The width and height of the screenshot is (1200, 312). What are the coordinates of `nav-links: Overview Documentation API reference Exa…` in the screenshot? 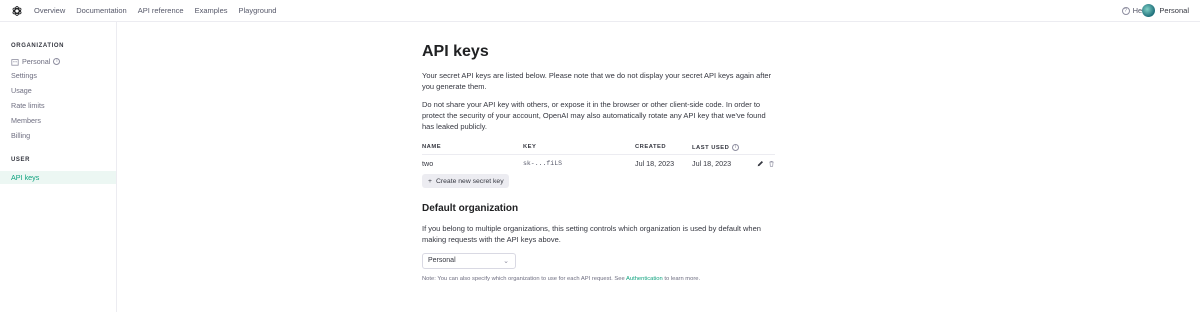 It's located at (155, 10).